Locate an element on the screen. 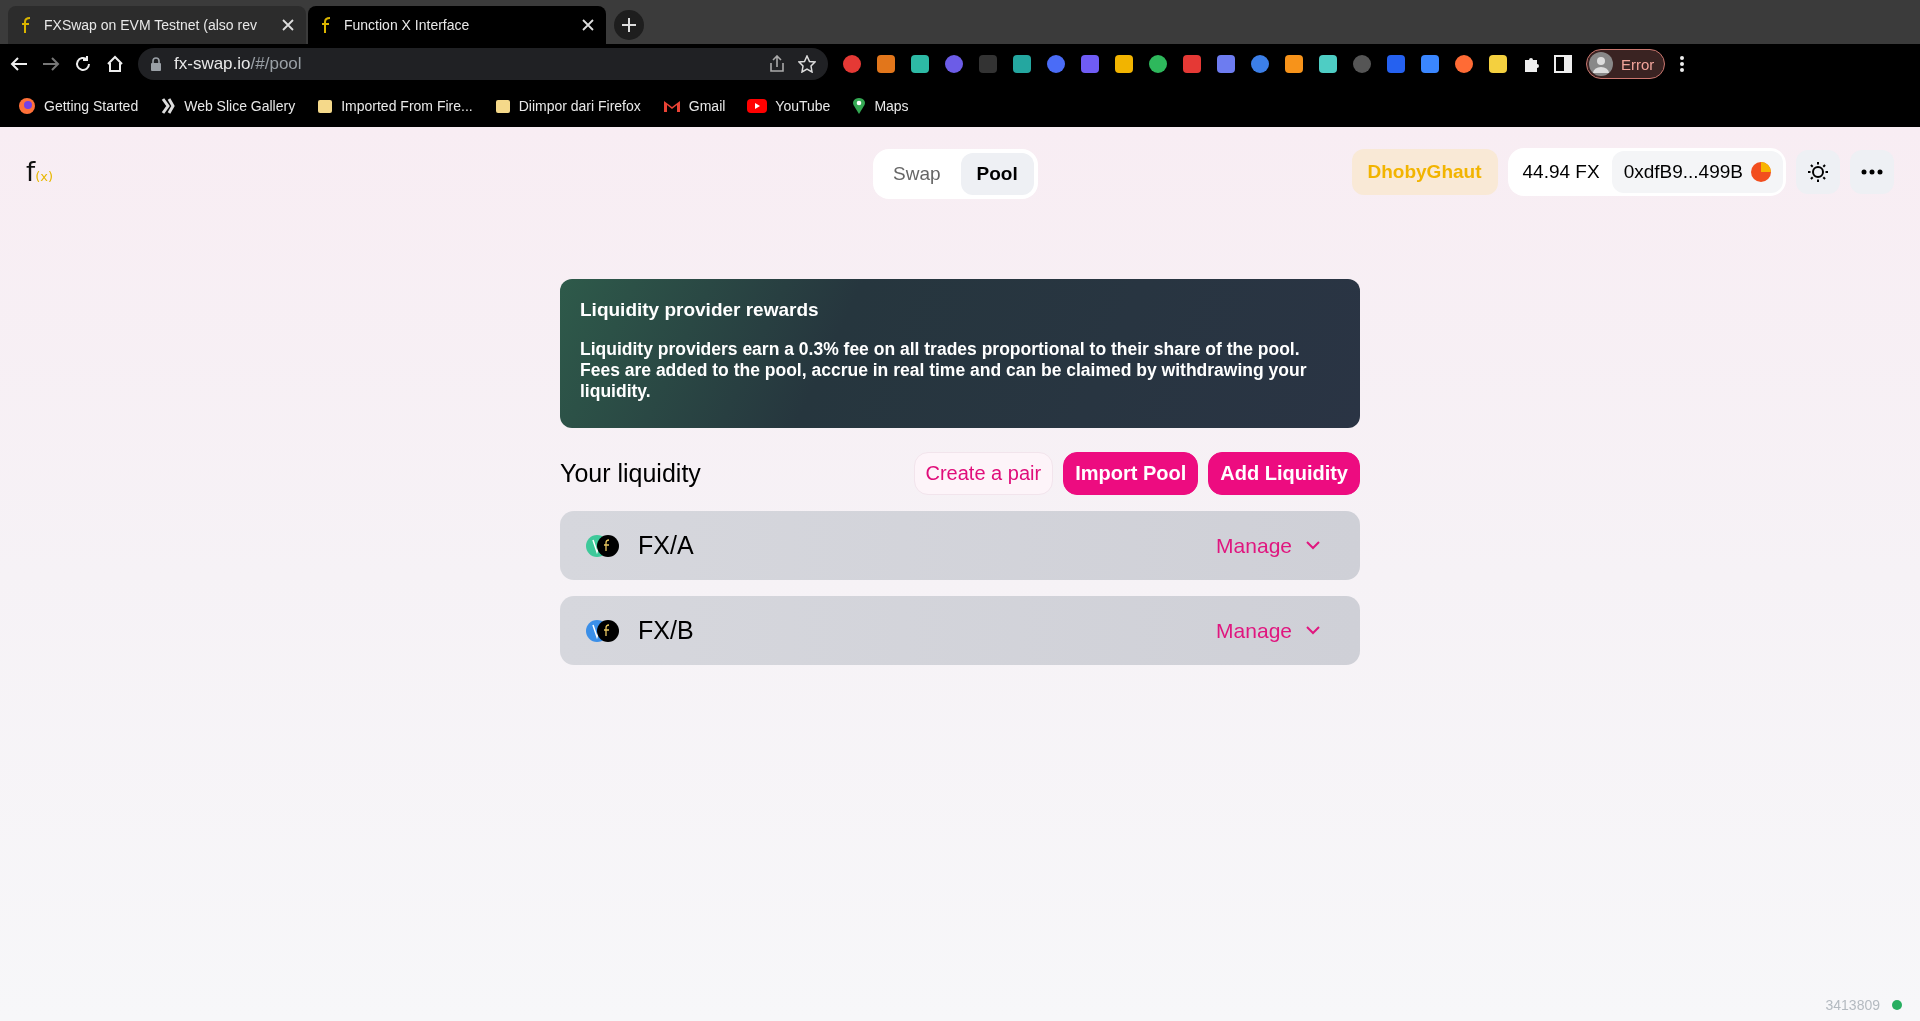  map-pin-icon is located at coordinates (859, 105).